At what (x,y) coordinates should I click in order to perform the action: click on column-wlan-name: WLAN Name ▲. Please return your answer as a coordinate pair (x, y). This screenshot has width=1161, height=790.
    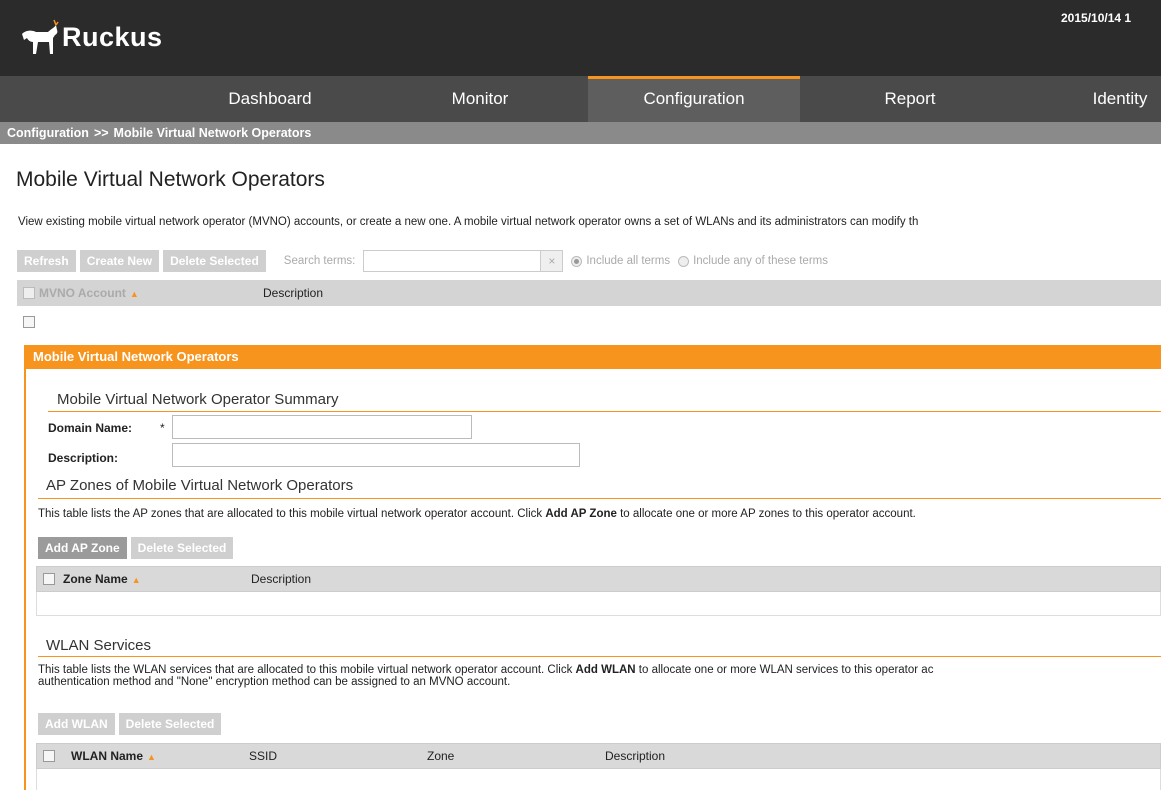
    Looking at the image, I should click on (113, 756).